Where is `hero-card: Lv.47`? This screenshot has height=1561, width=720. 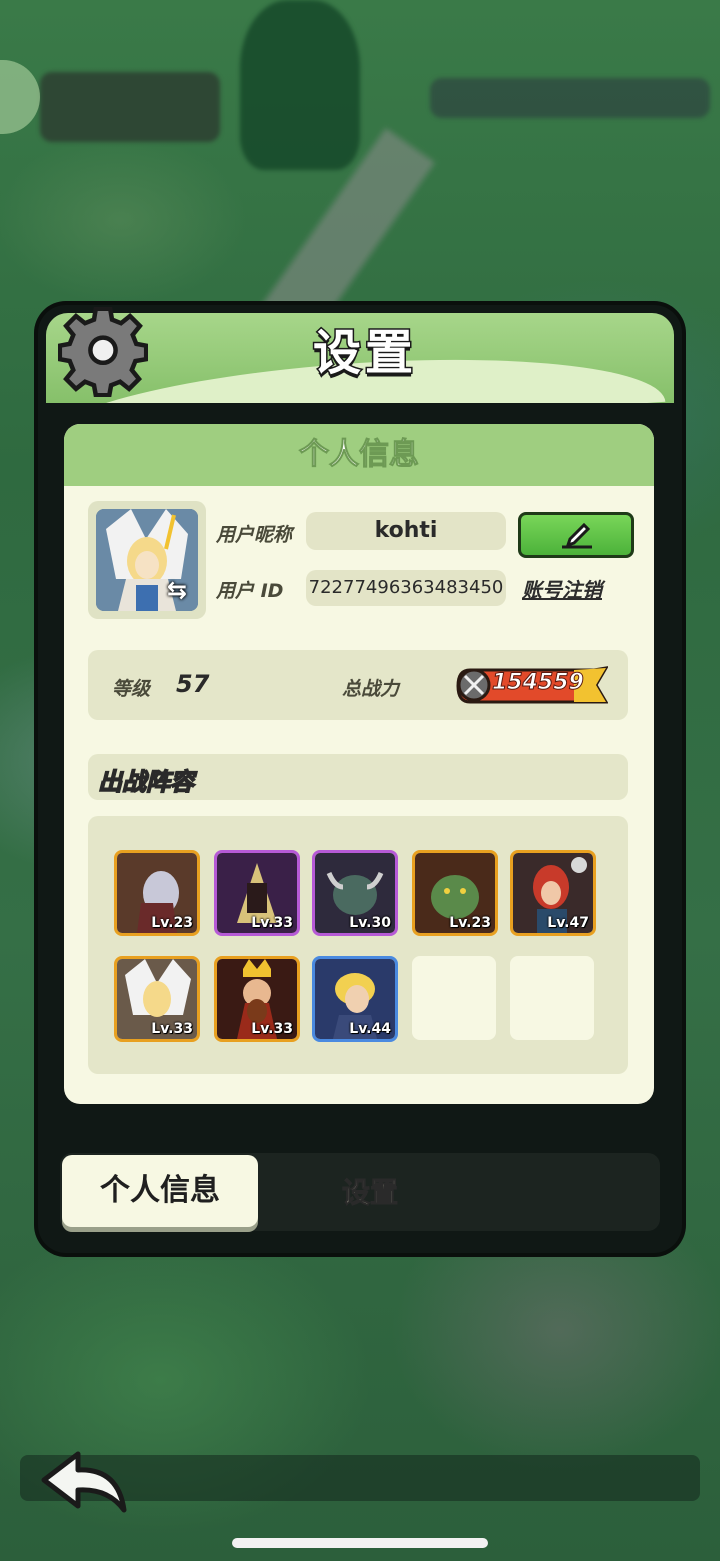 hero-card: Lv.47 is located at coordinates (553, 893).